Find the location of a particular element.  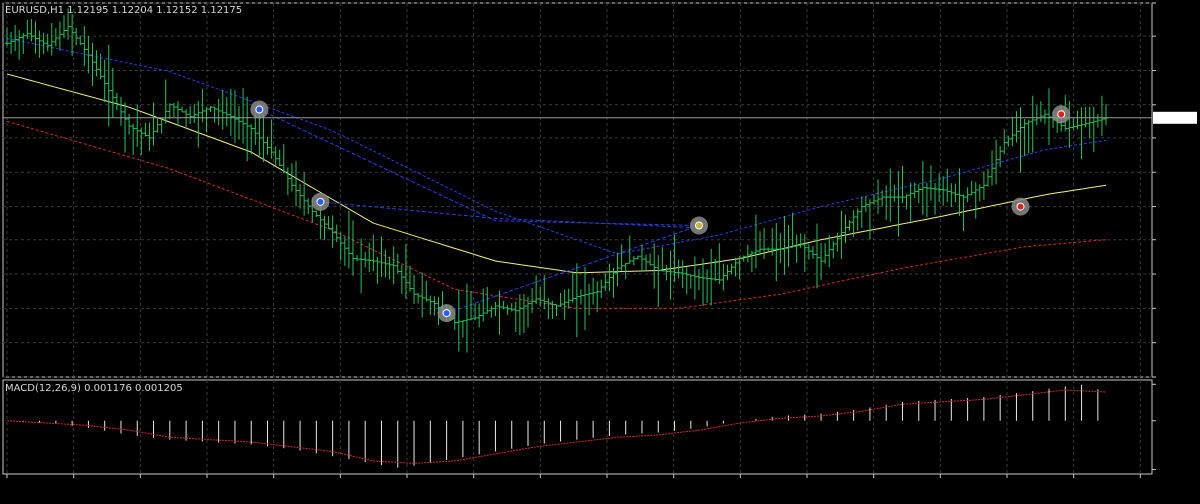

trade-marker-close is located at coordinates (698, 225).